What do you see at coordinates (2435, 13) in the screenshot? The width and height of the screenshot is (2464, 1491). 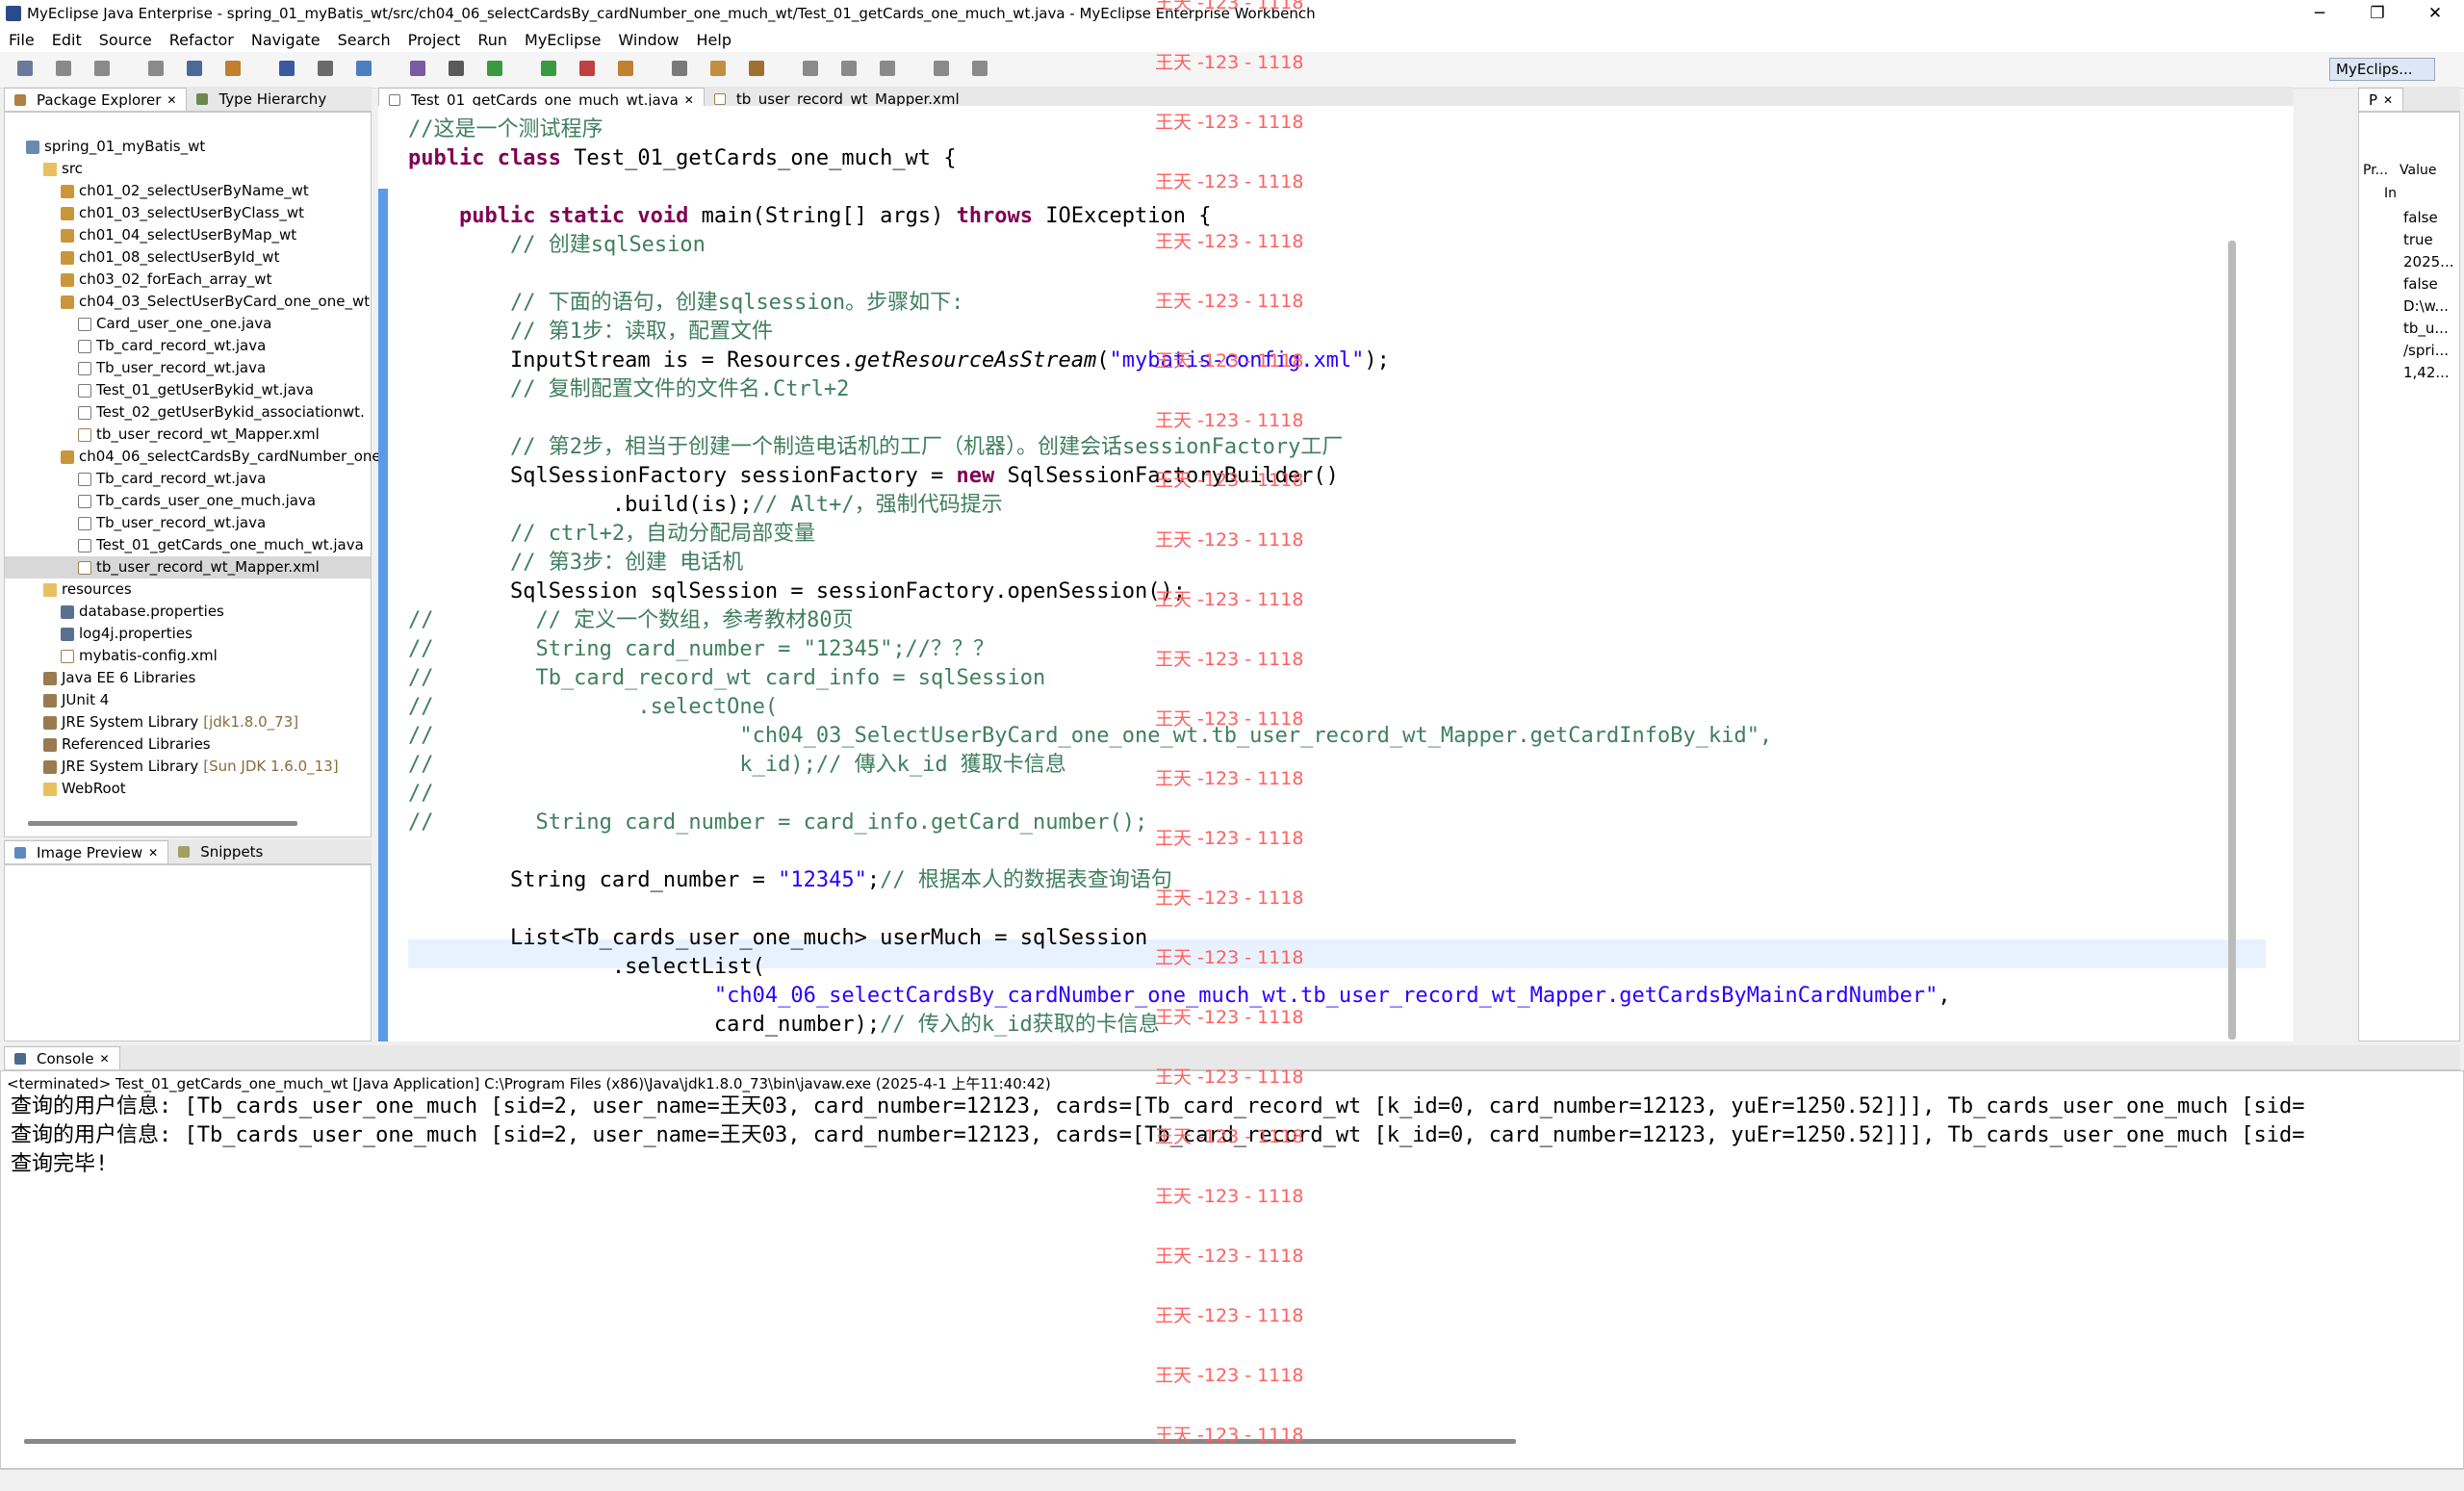 I see `close-button: ✕` at bounding box center [2435, 13].